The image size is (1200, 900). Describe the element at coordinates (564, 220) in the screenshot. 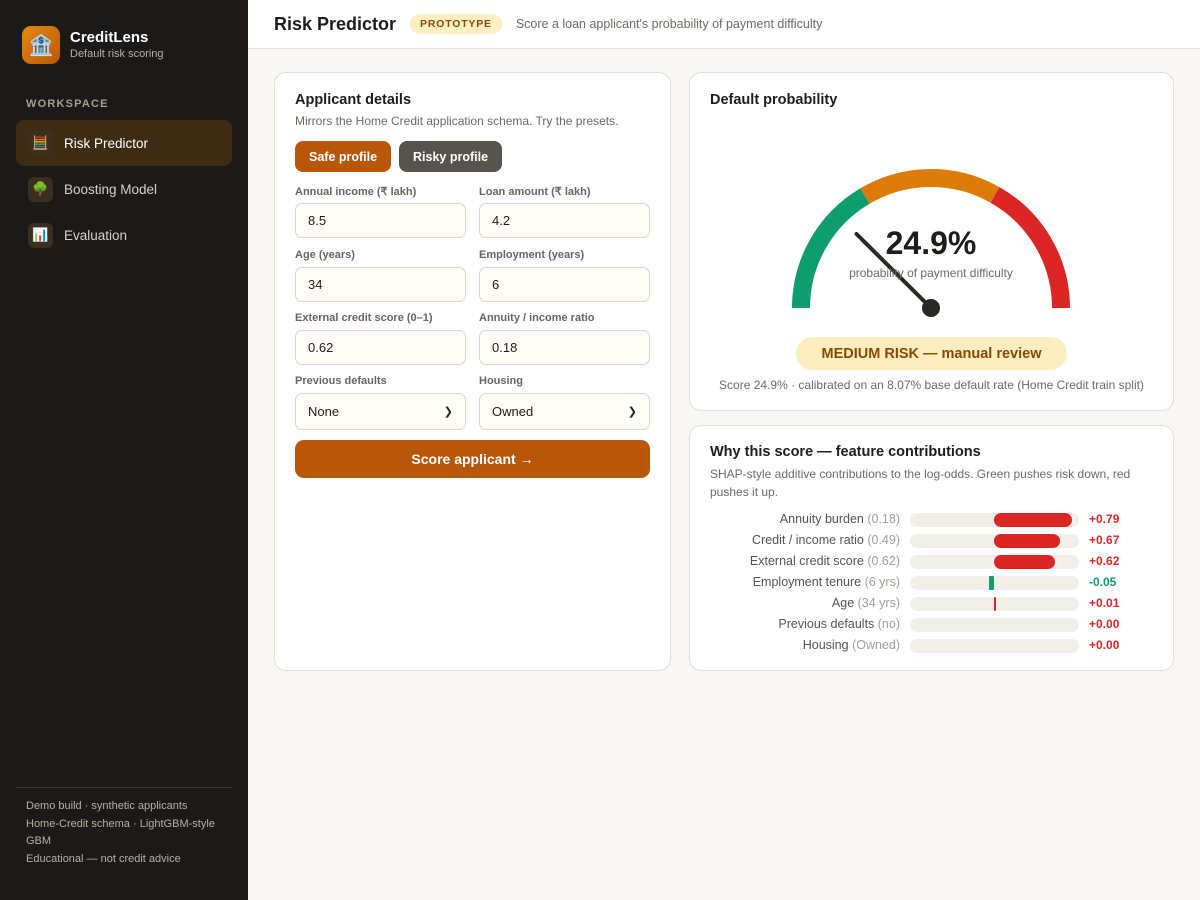

I see `loan-input` at that location.